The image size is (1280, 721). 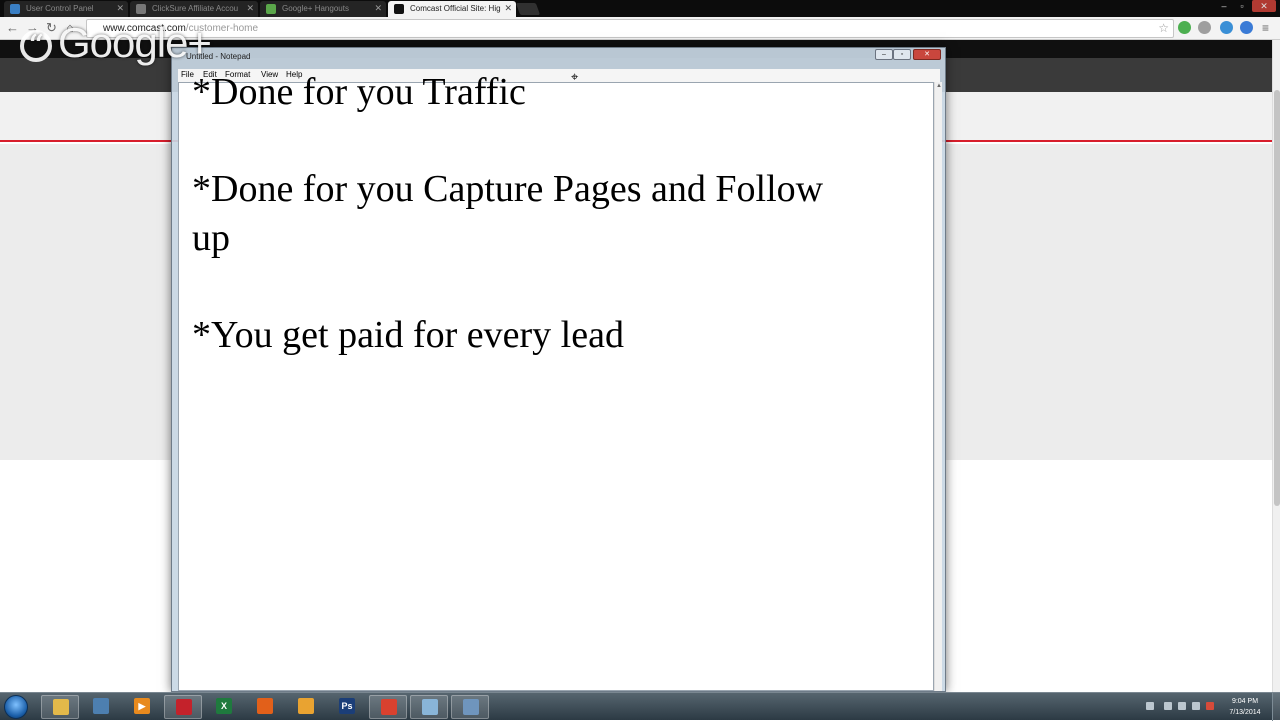 I want to click on tab-label: Comcast Official Site: Hig, so click(x=455, y=8).